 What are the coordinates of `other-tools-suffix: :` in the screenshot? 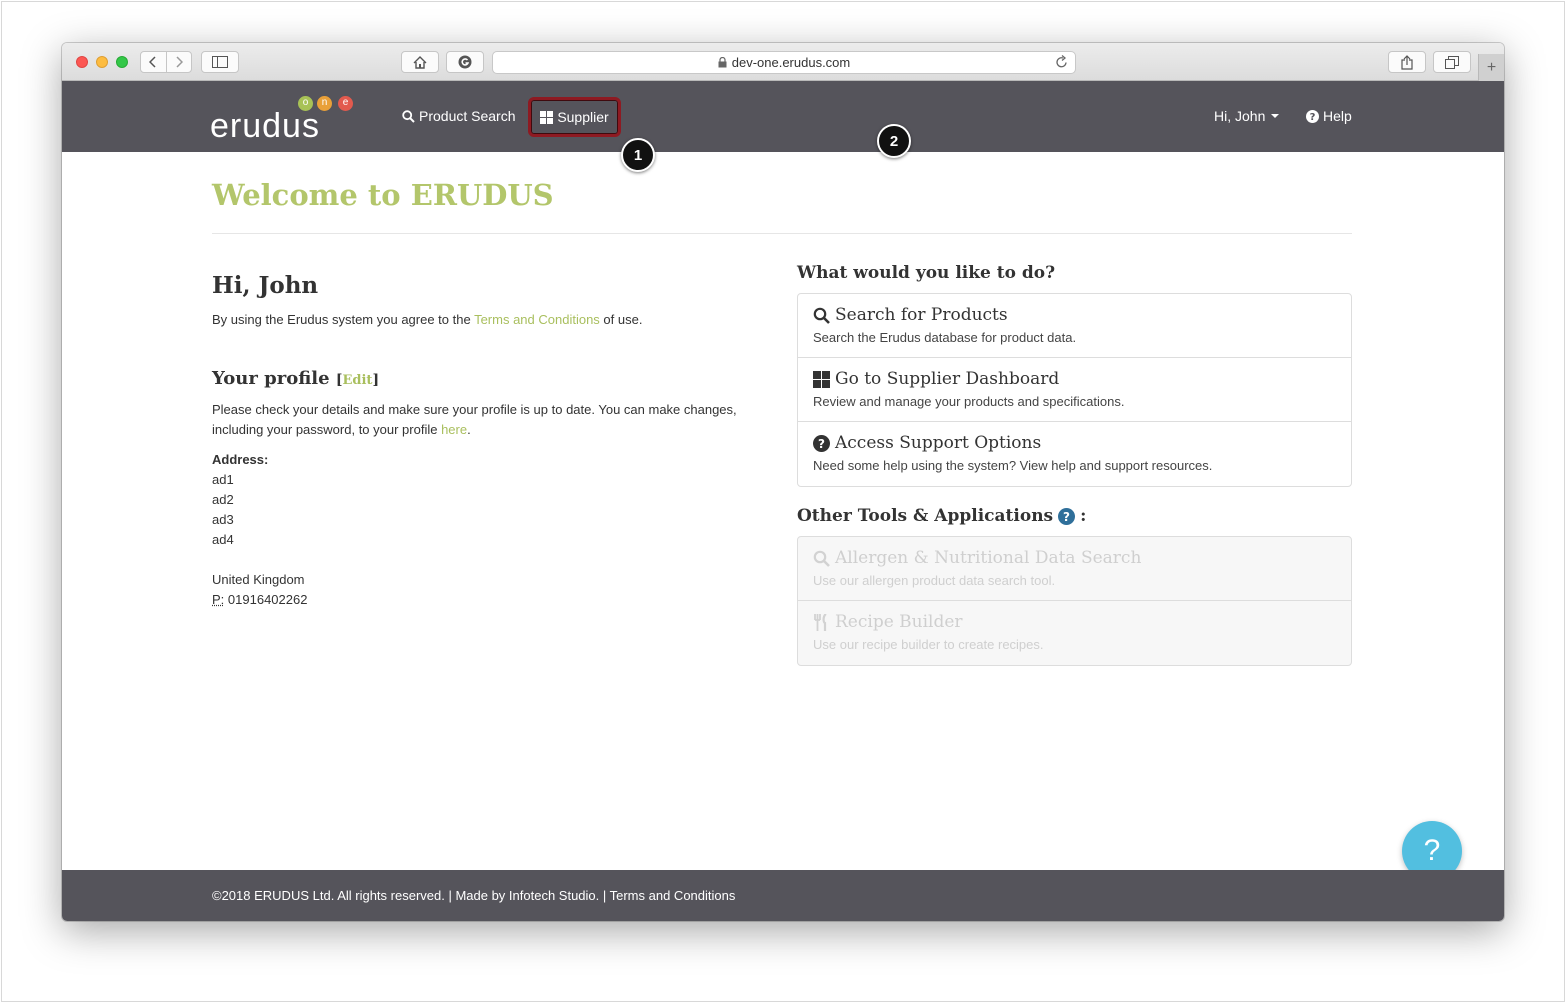 It's located at (1083, 516).